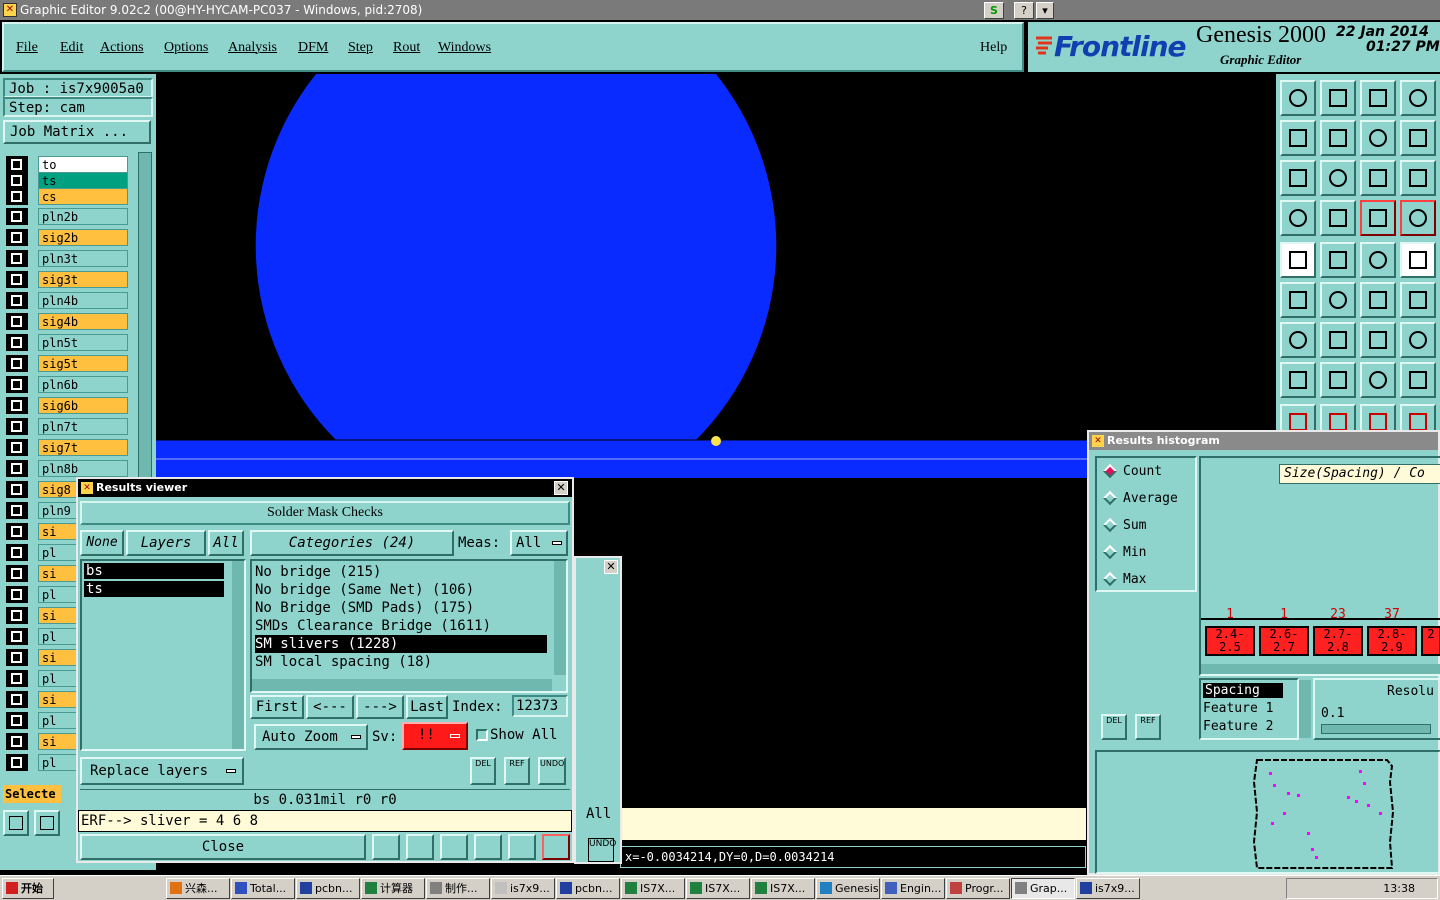 The width and height of the screenshot is (1440, 900). Describe the element at coordinates (1418, 98) in the screenshot. I see `window-tool-button` at that location.